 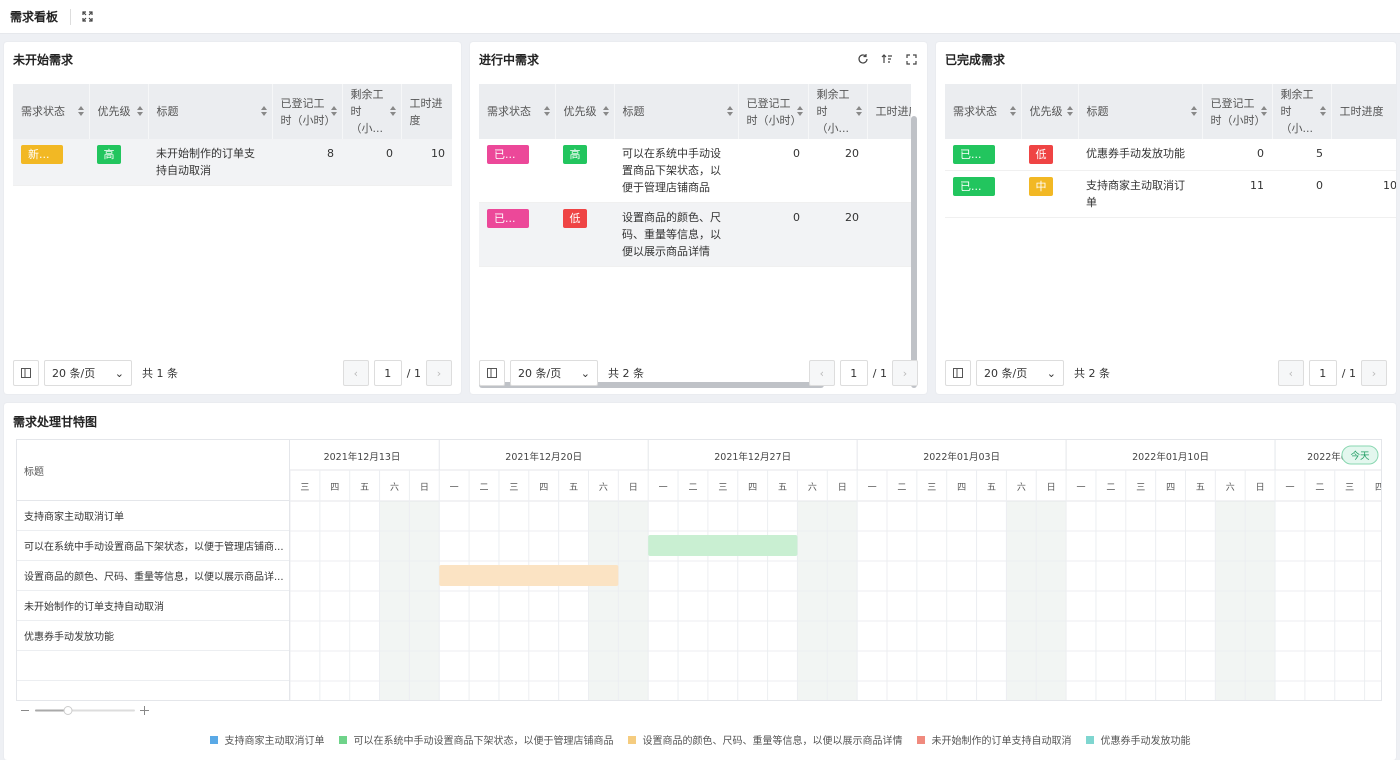 What do you see at coordinates (1138, 739) in the screenshot?
I see `legend-item: 优惠券手动发放功能` at bounding box center [1138, 739].